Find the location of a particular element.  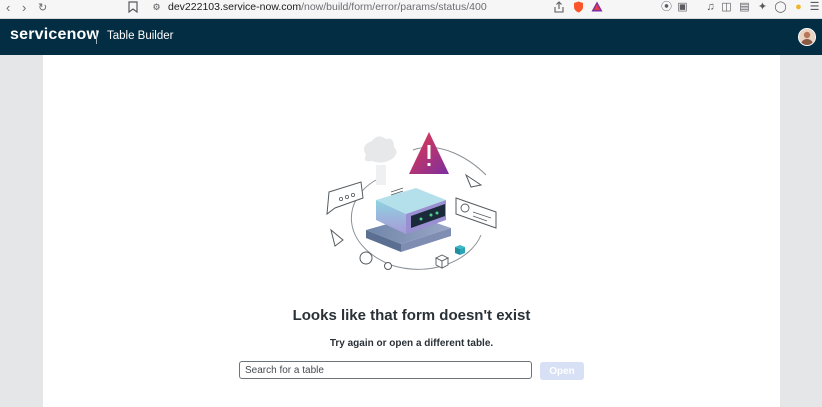

reload-icon: ↻ is located at coordinates (42, 8).